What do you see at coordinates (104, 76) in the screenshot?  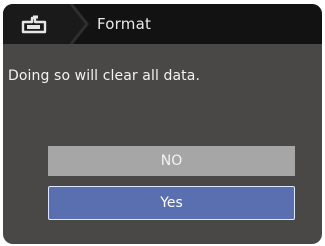 I see `warning-message: Doing so will clear all data.` at bounding box center [104, 76].